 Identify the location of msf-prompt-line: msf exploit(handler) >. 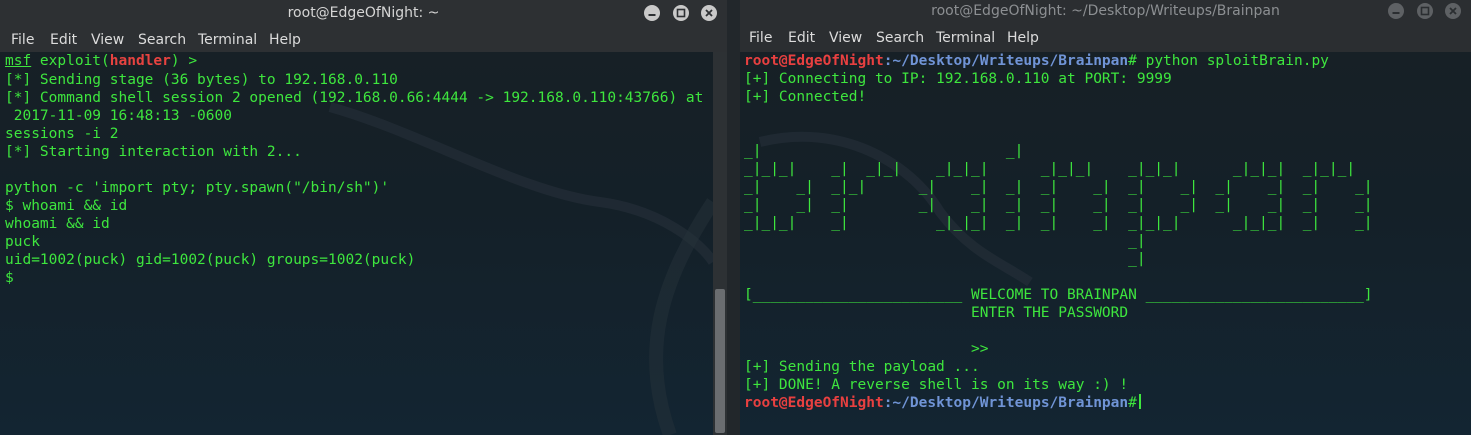
(101, 61).